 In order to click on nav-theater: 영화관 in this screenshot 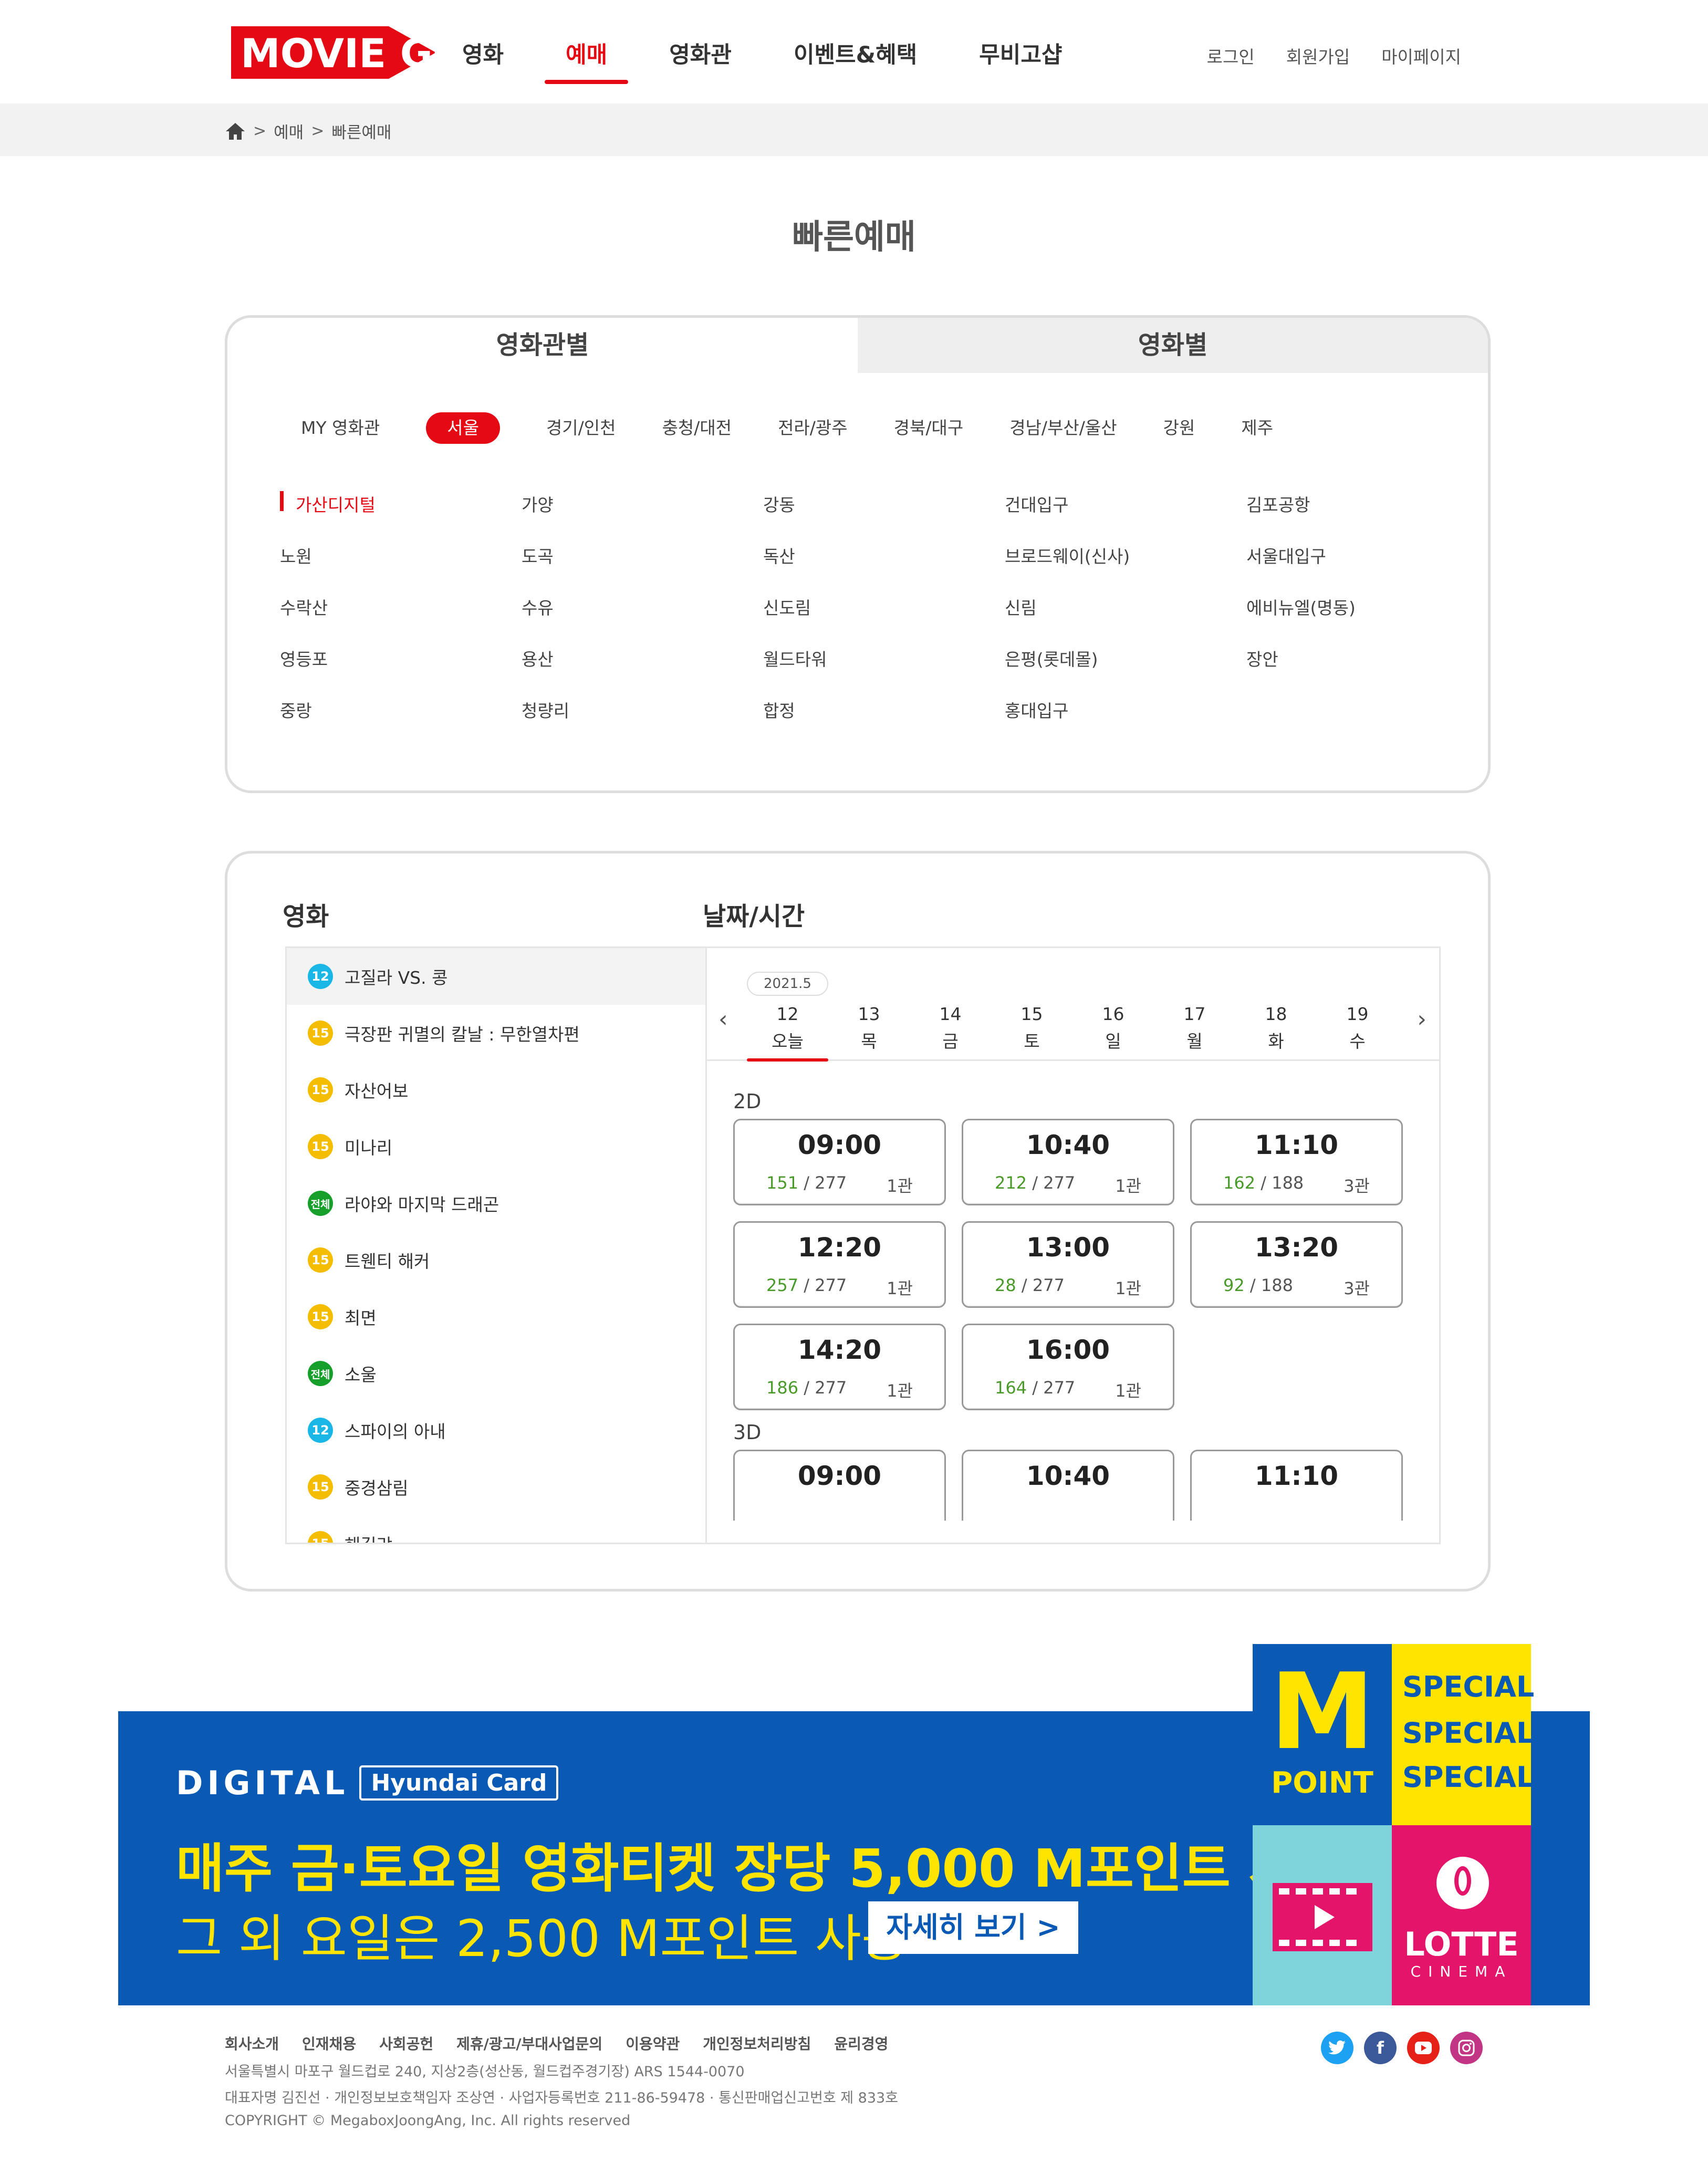, I will do `click(700, 60)`.